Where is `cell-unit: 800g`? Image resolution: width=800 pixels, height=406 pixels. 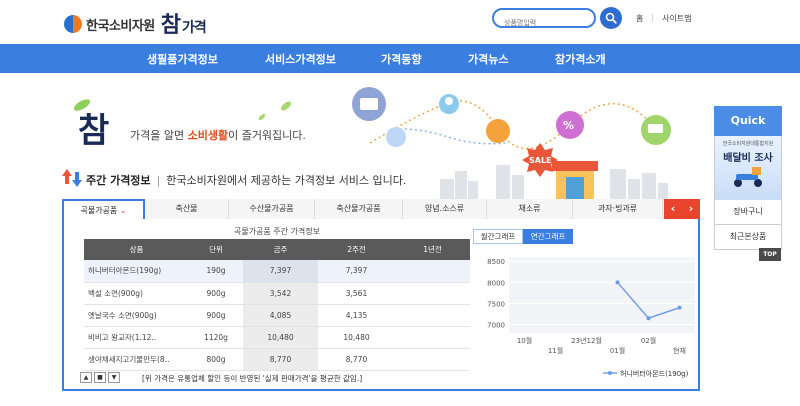 cell-unit: 800g is located at coordinates (216, 359).